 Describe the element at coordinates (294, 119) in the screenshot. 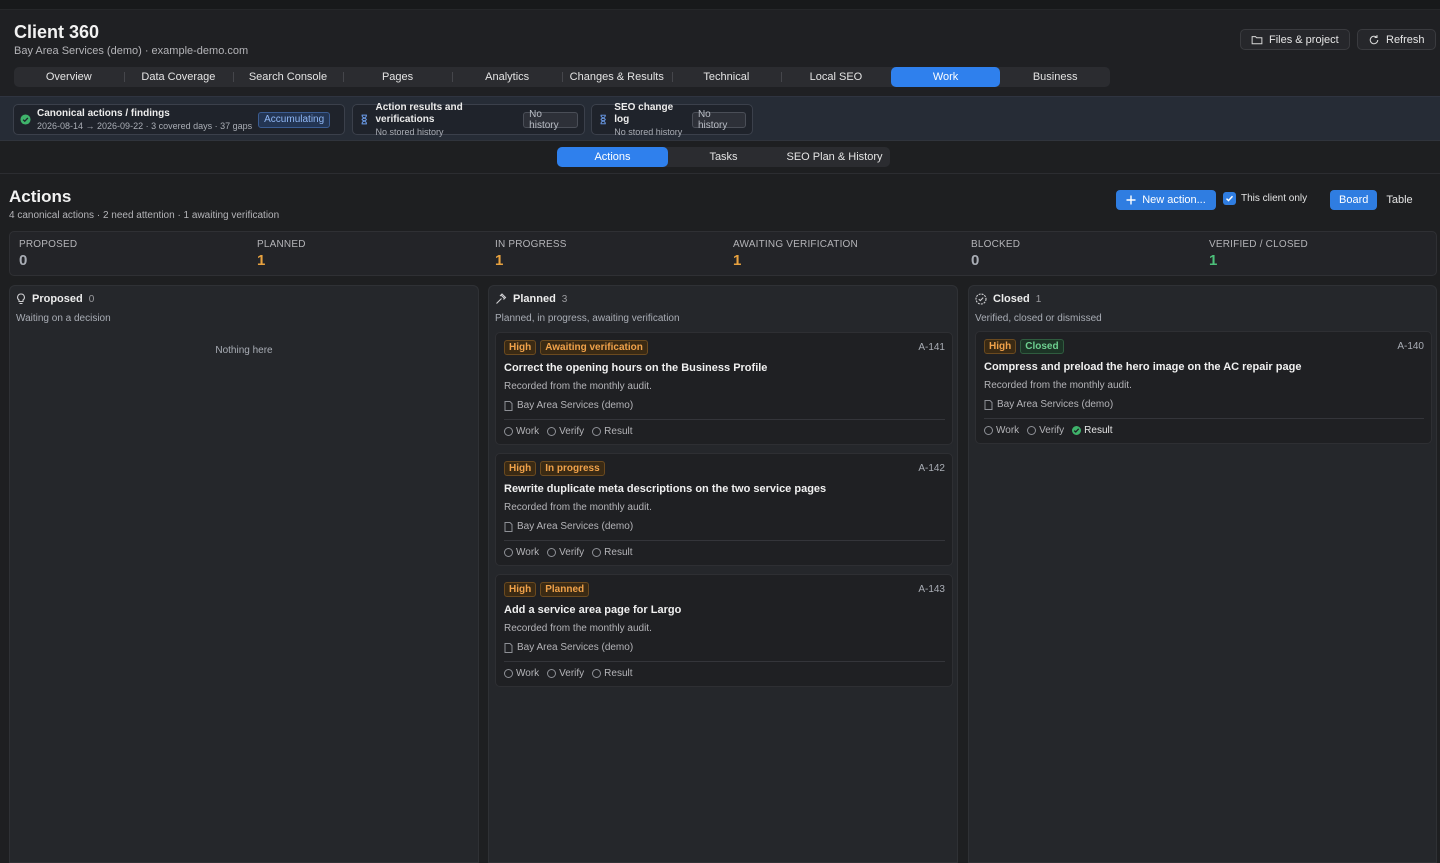

I see `status-badge: Accumulating` at that location.